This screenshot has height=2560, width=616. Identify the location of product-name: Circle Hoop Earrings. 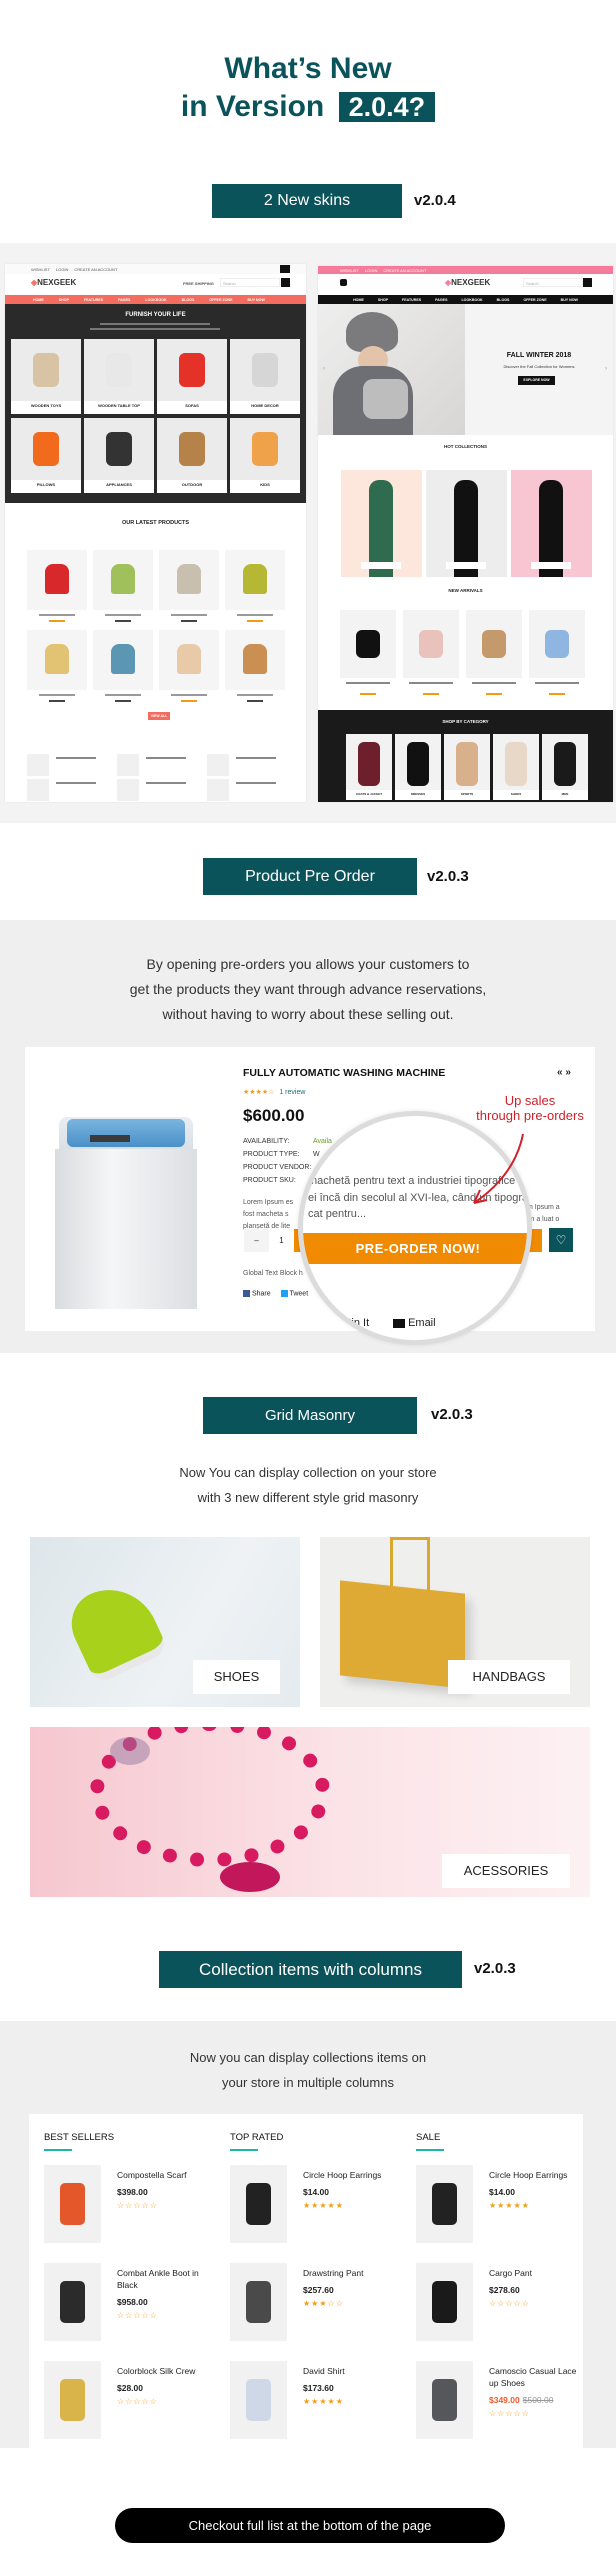
(350, 2175).